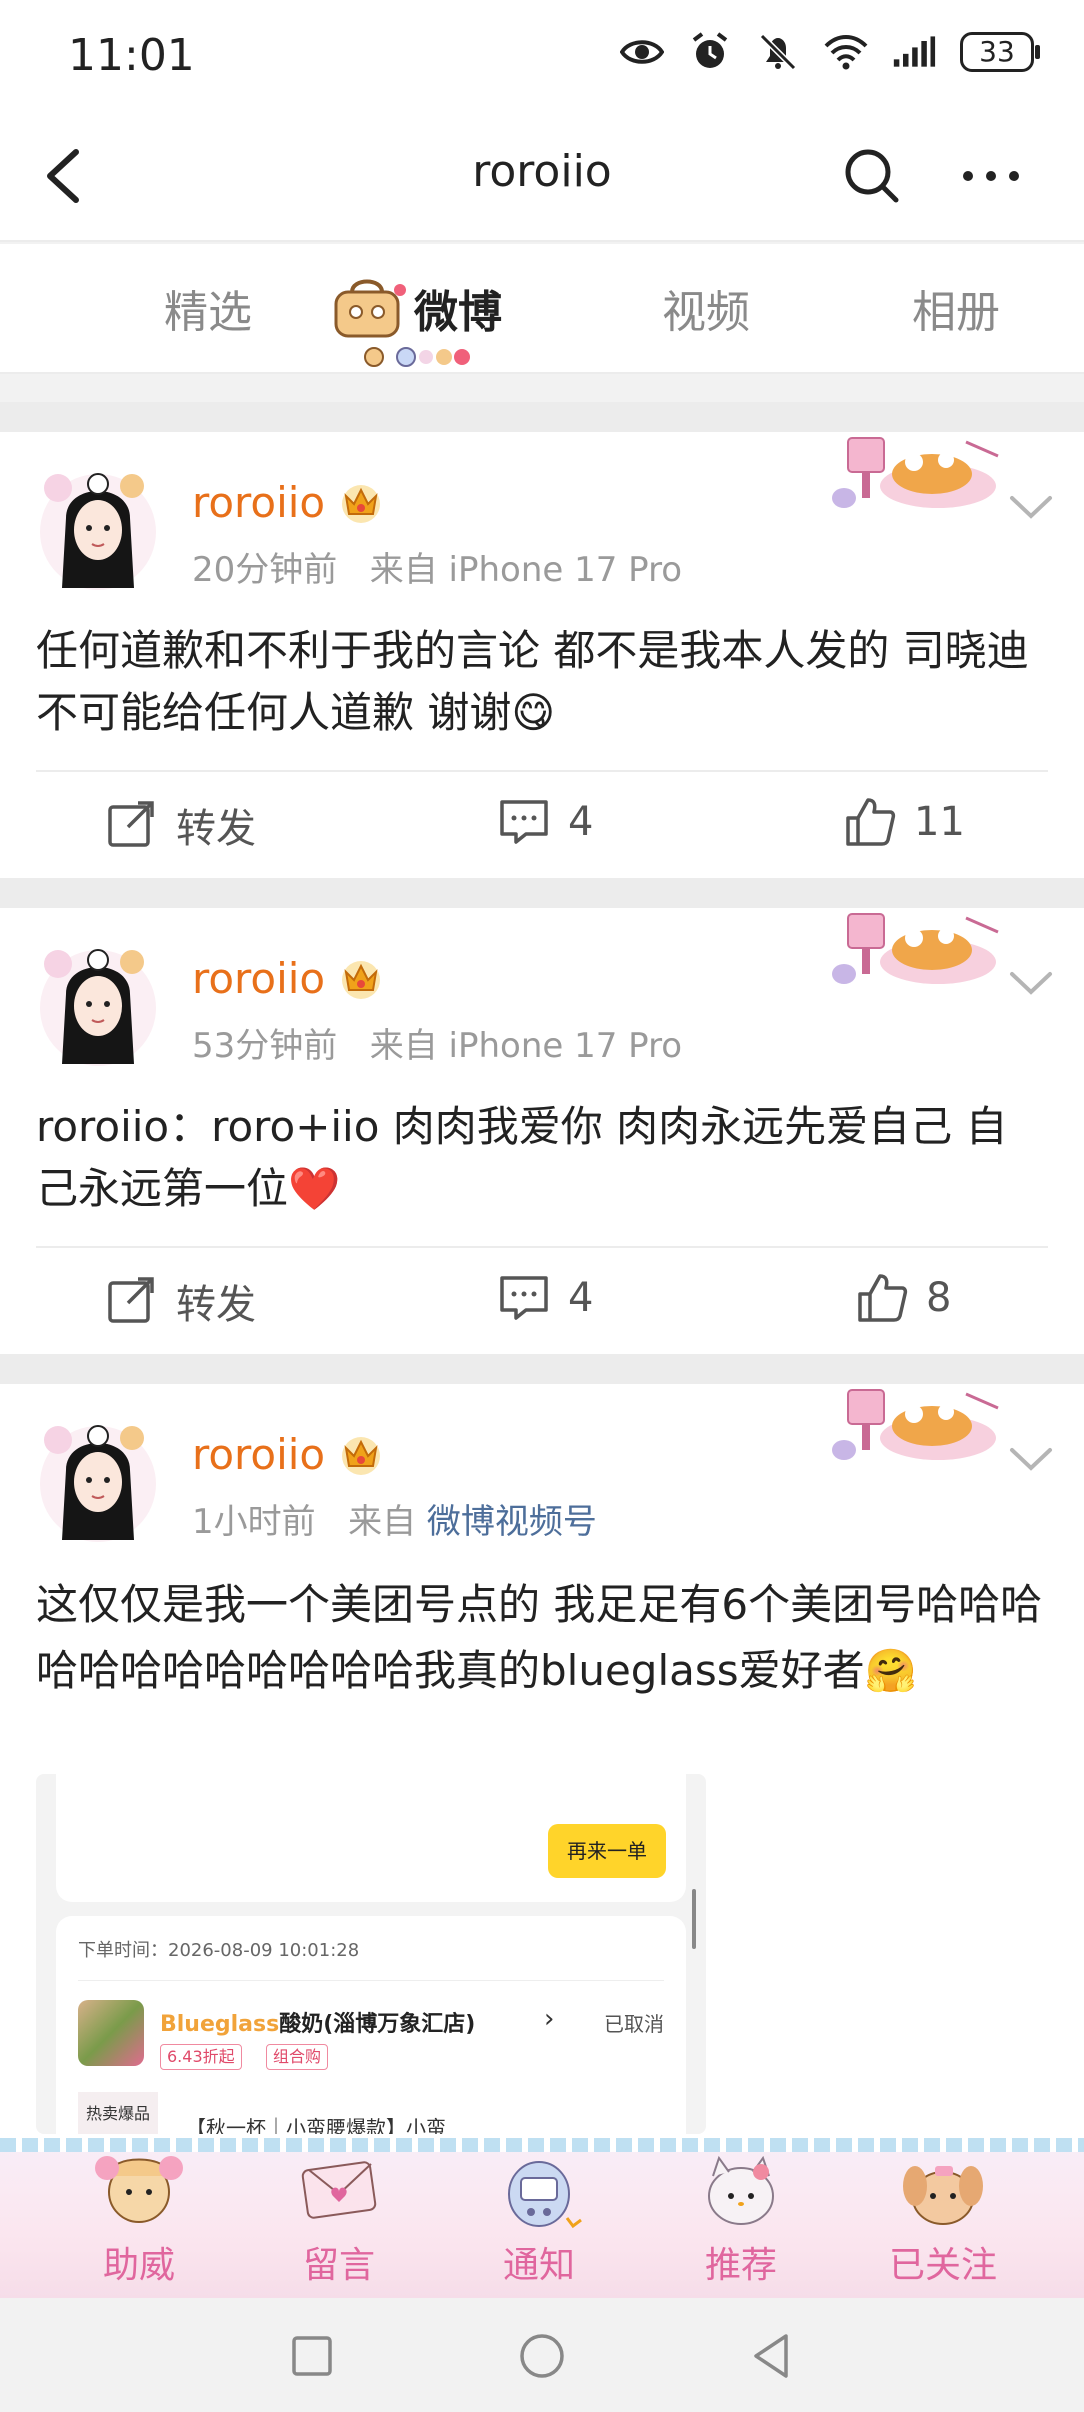  What do you see at coordinates (312, 2356) in the screenshot?
I see `recent-apps-icon` at bounding box center [312, 2356].